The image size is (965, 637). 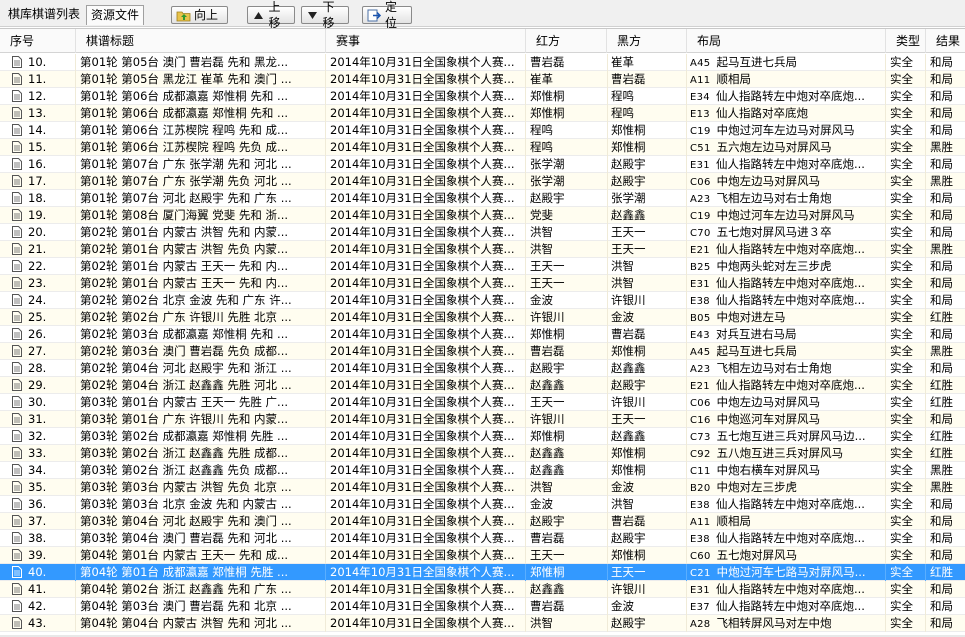 I want to click on row-opening-code: E21, so click(x=700, y=386).